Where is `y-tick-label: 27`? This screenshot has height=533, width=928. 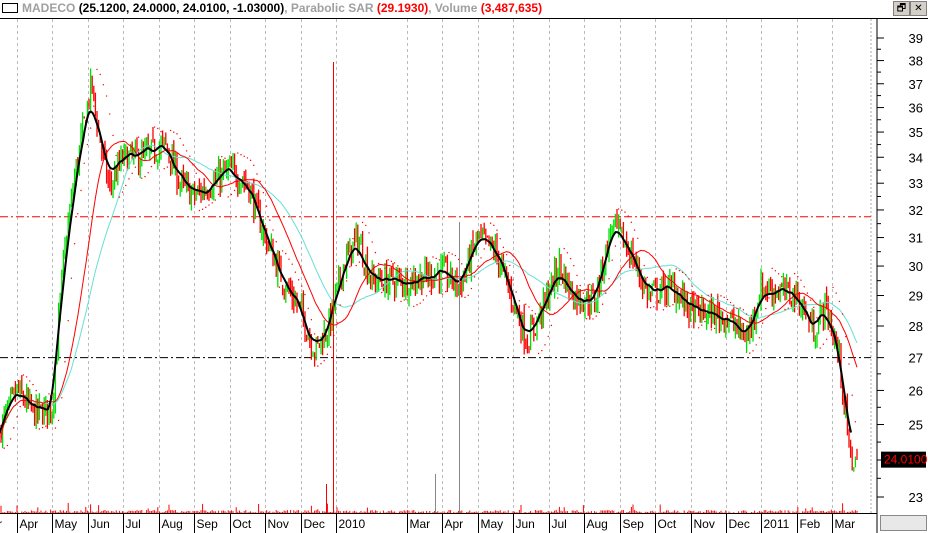 y-tick-label: 27 is located at coordinates (916, 358).